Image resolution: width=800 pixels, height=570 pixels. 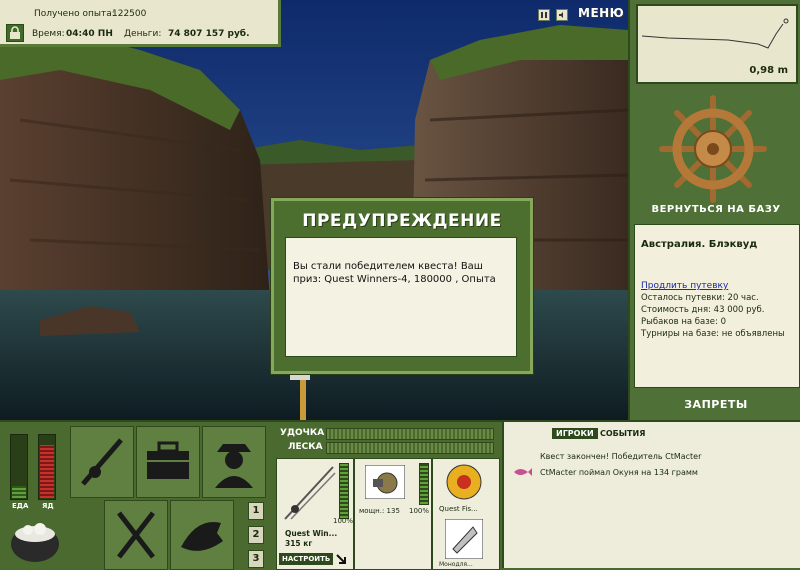 I want to click on pause-button, so click(x=544, y=15).